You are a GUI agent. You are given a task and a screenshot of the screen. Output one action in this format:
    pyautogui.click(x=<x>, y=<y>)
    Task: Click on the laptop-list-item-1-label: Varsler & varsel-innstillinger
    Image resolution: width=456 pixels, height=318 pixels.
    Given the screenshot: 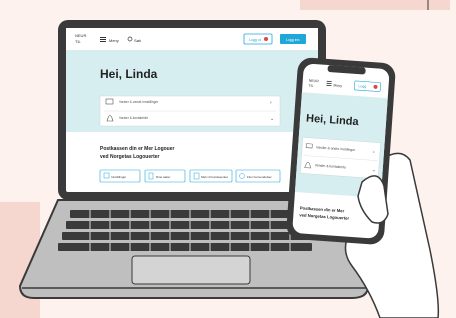 What is the action you would take?
    pyautogui.click(x=139, y=102)
    